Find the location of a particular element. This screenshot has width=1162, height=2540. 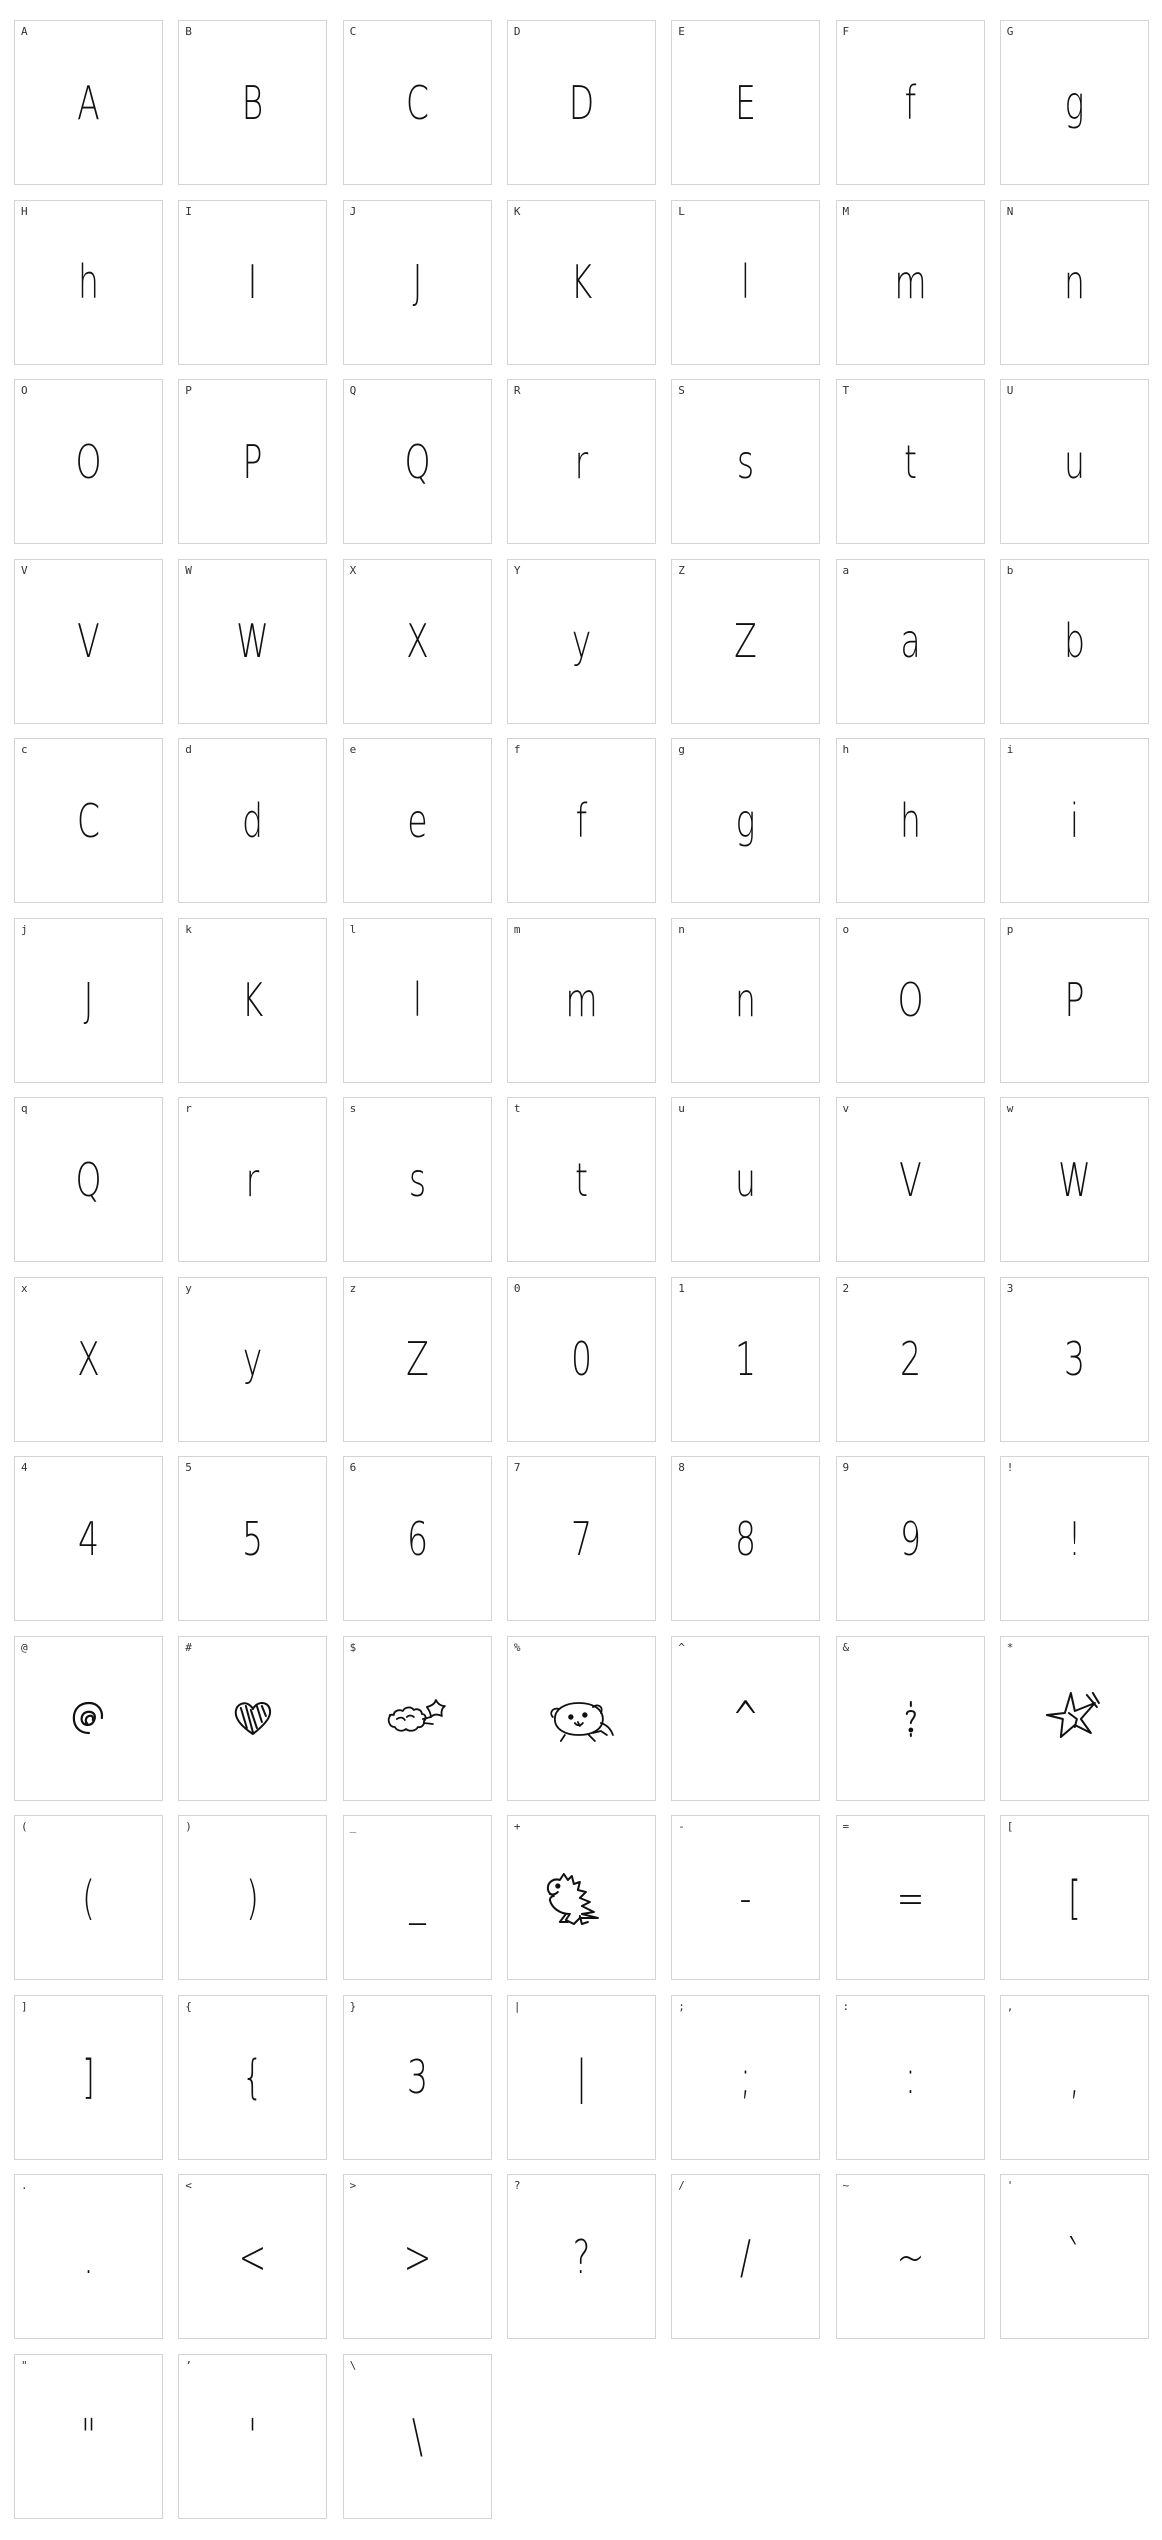

glyph-cell: qQ is located at coordinates (88, 1179).